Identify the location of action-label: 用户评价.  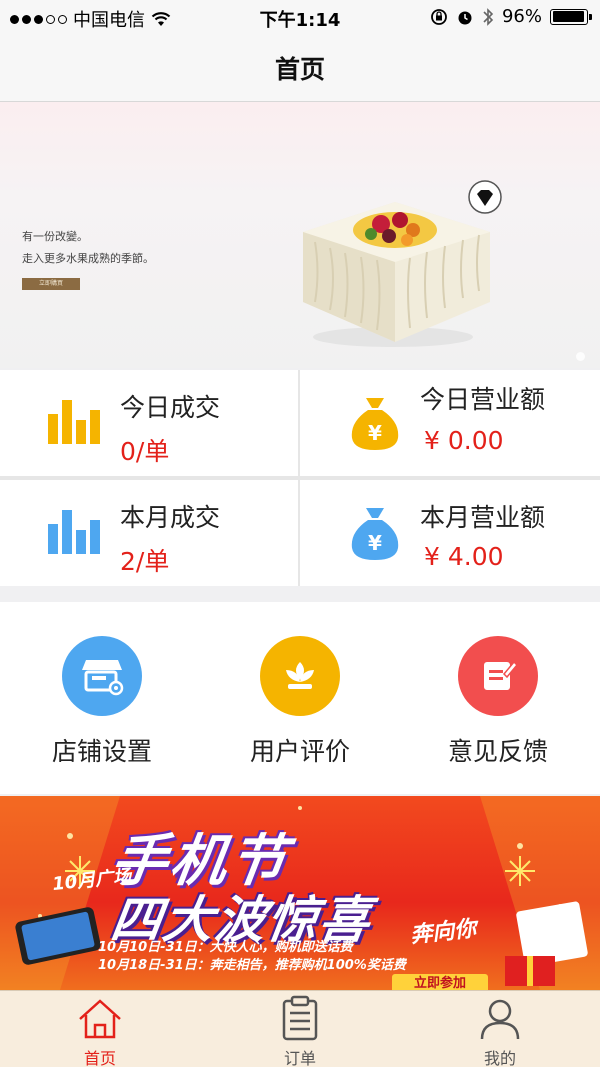
(299, 751).